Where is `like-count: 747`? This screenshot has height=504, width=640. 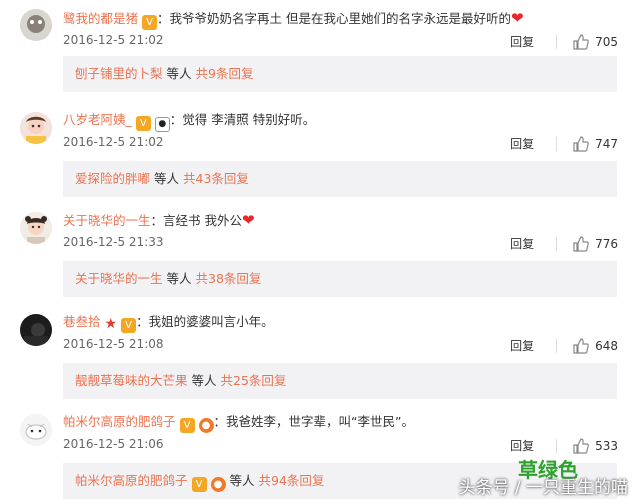
like-count: 747 is located at coordinates (606, 143).